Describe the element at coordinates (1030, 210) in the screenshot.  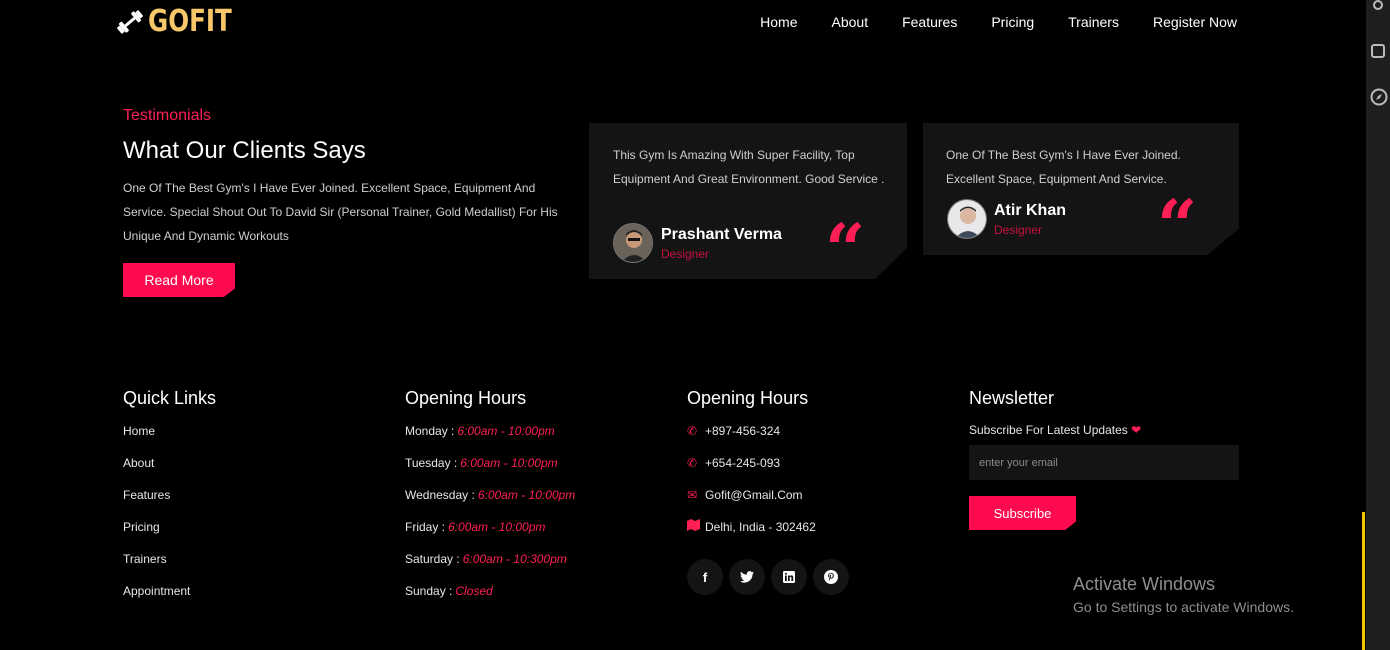
I see `testimonial-name: Atir Khan` at that location.